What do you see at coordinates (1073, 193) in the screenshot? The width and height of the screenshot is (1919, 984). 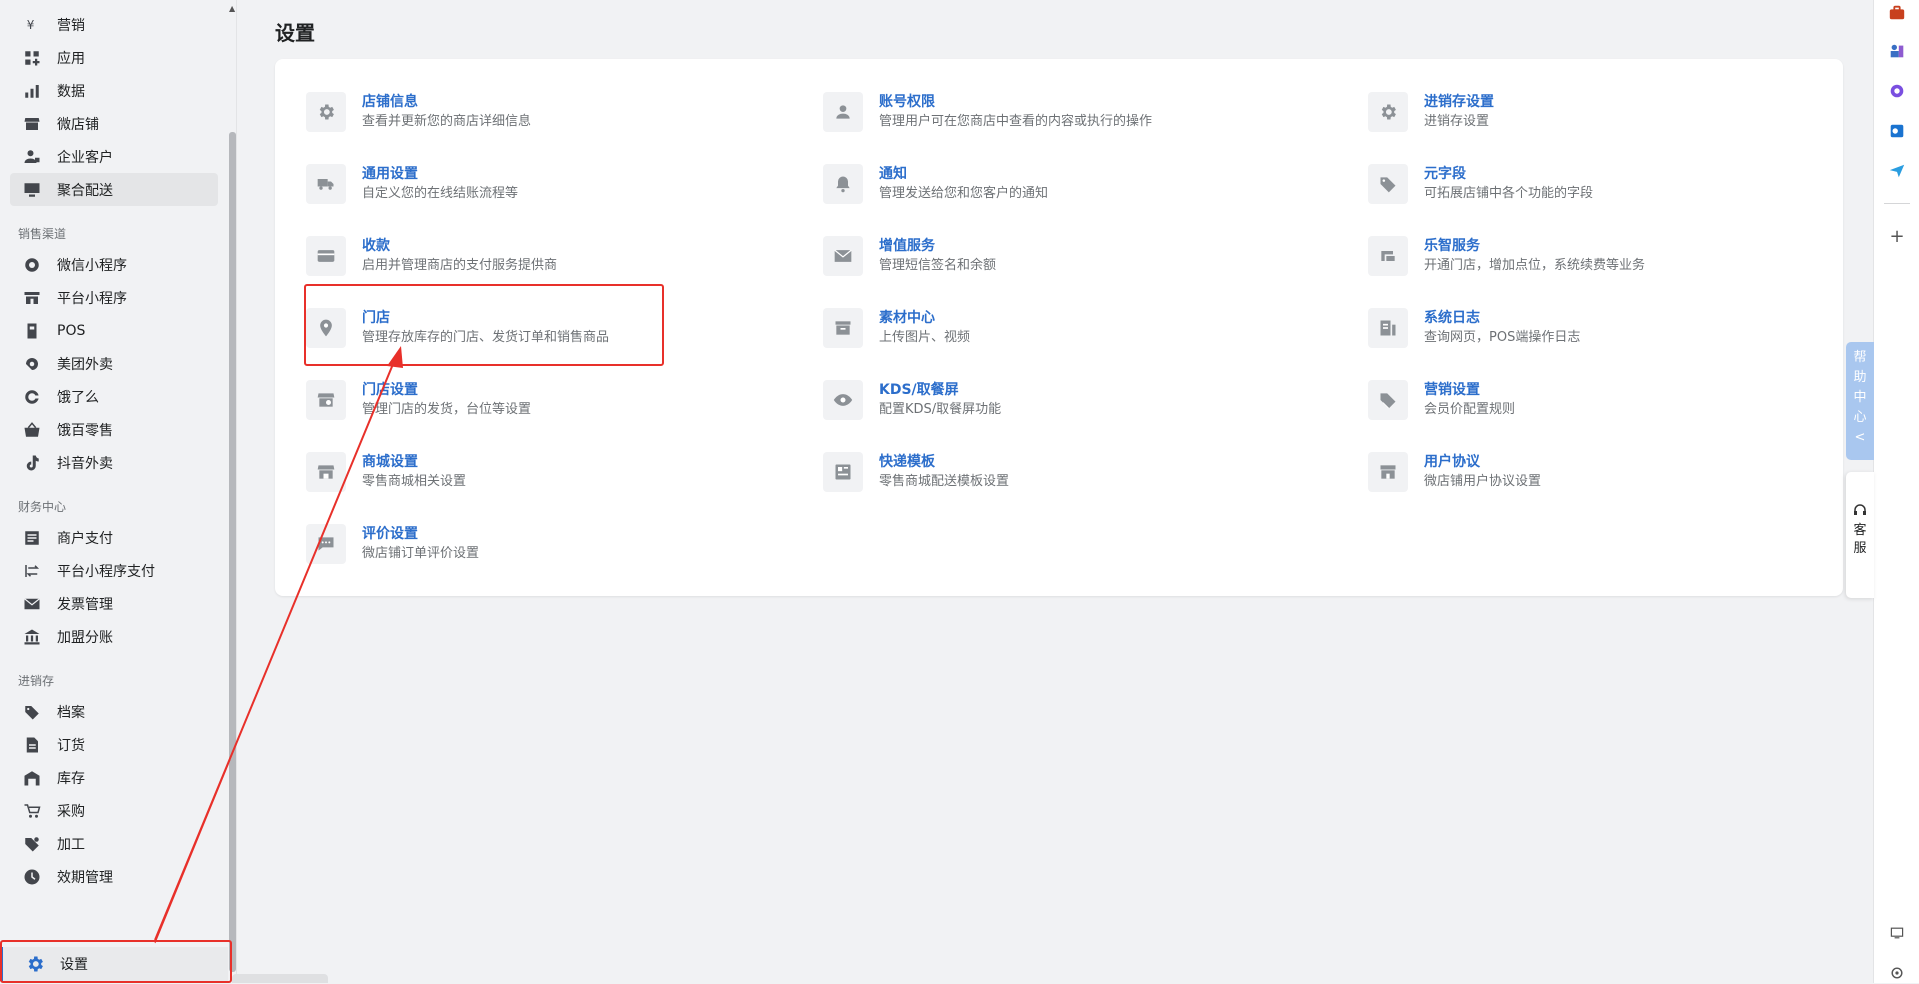 I see `setting-item: 通知 管理发送给您和您客户的通知` at bounding box center [1073, 193].